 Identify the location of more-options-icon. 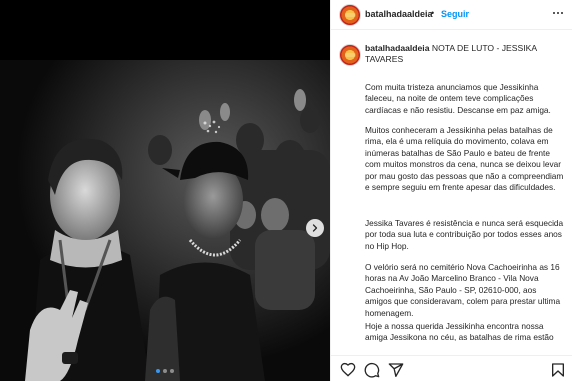
(560, 13).